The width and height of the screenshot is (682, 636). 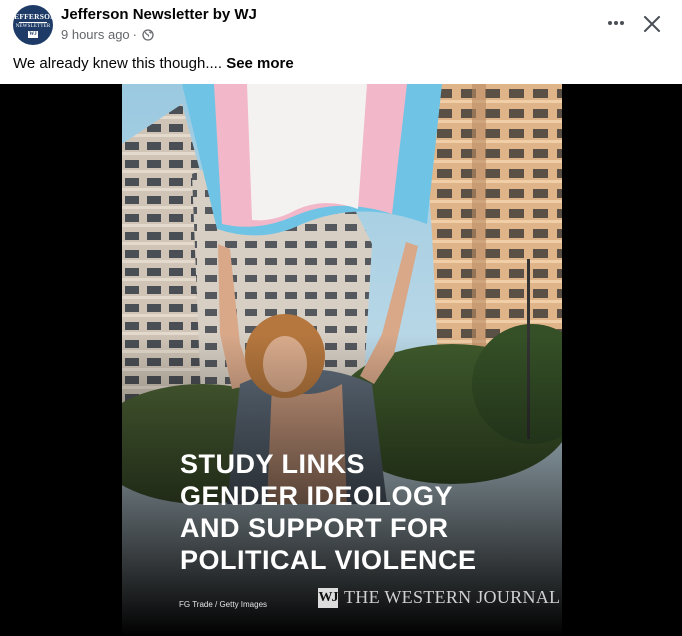 I want to click on see-more-link: See more, so click(x=260, y=63).